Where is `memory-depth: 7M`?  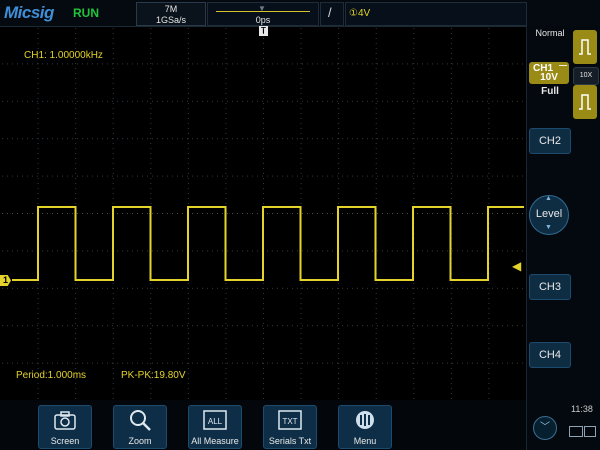
memory-depth: 7M is located at coordinates (171, 9).